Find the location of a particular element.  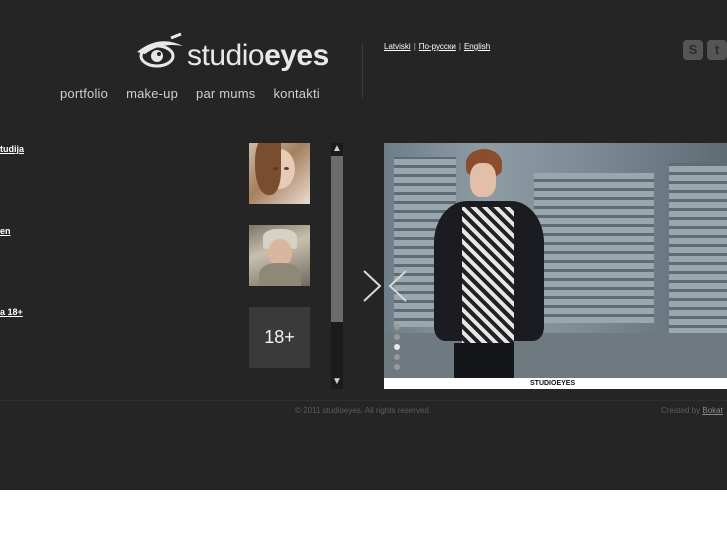

eye-logo-icon is located at coordinates (160, 50).